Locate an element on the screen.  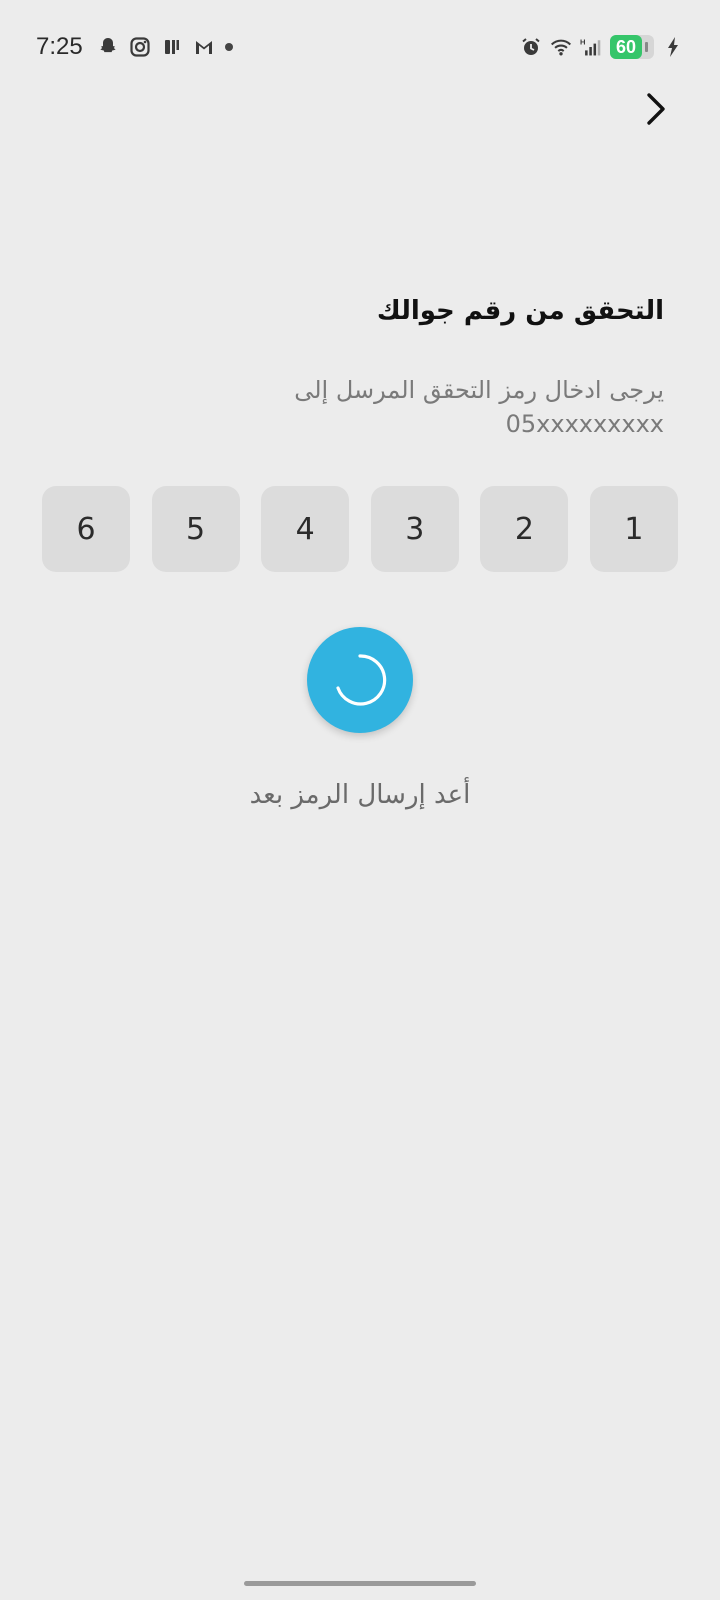
gesture-navigation-bar is located at coordinates (360, 1583).